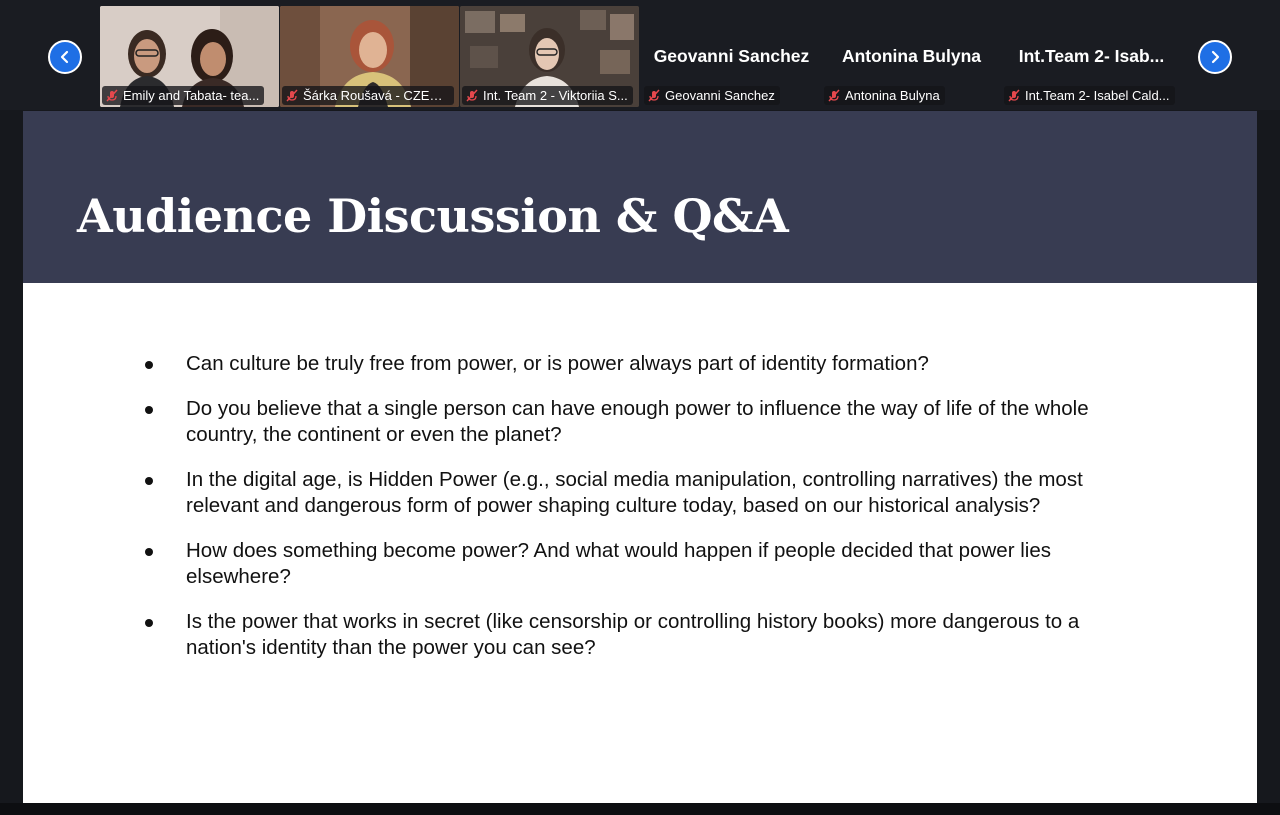 The height and width of the screenshot is (815, 1280). Describe the element at coordinates (640, 809) in the screenshot. I see `bottom-bar` at that location.